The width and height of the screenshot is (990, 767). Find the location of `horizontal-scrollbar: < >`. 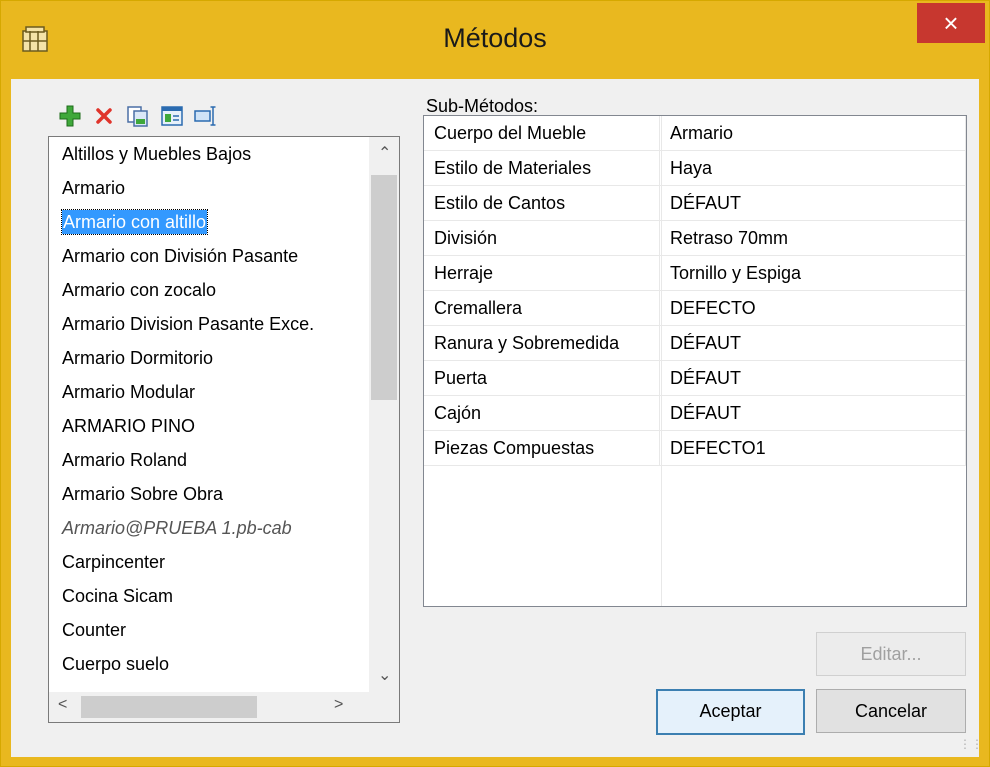

horizontal-scrollbar: < > is located at coordinates (224, 707).